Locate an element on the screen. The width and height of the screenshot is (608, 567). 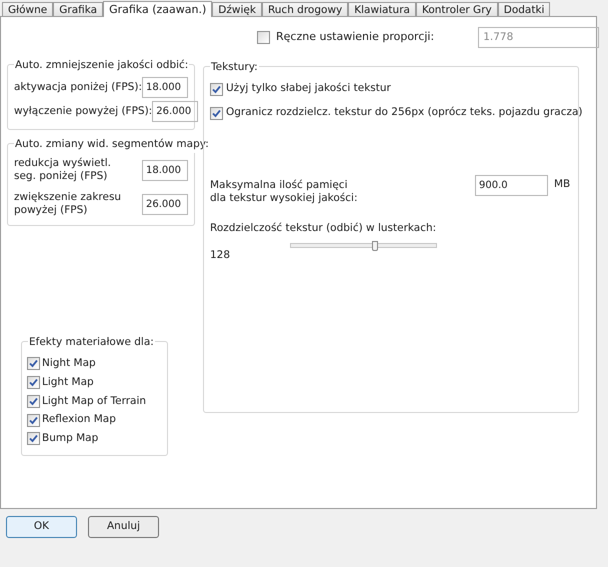
tab: Kontroler Gry is located at coordinates (457, 9).